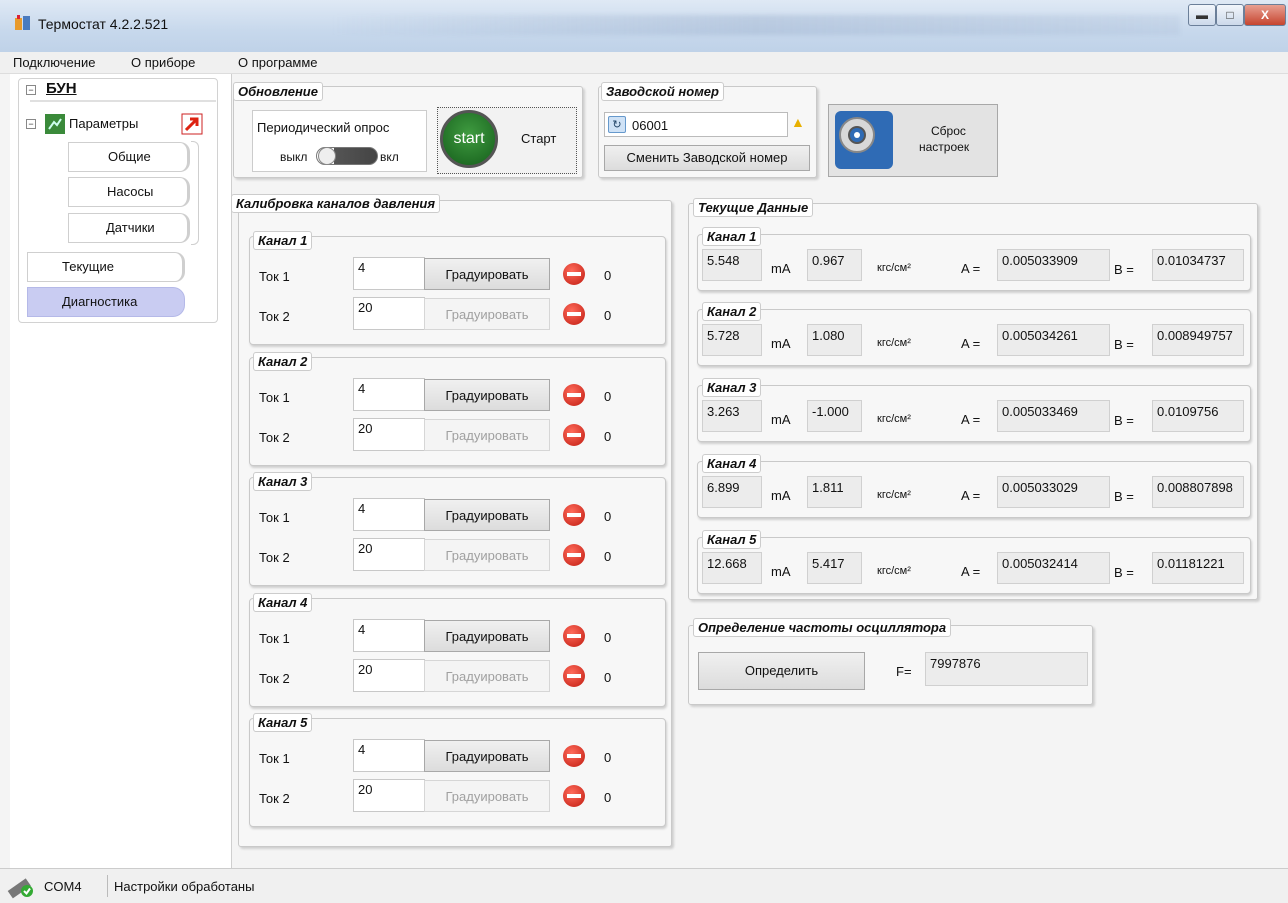  I want to click on nav-diagnostics: Диагностика, so click(106, 302).